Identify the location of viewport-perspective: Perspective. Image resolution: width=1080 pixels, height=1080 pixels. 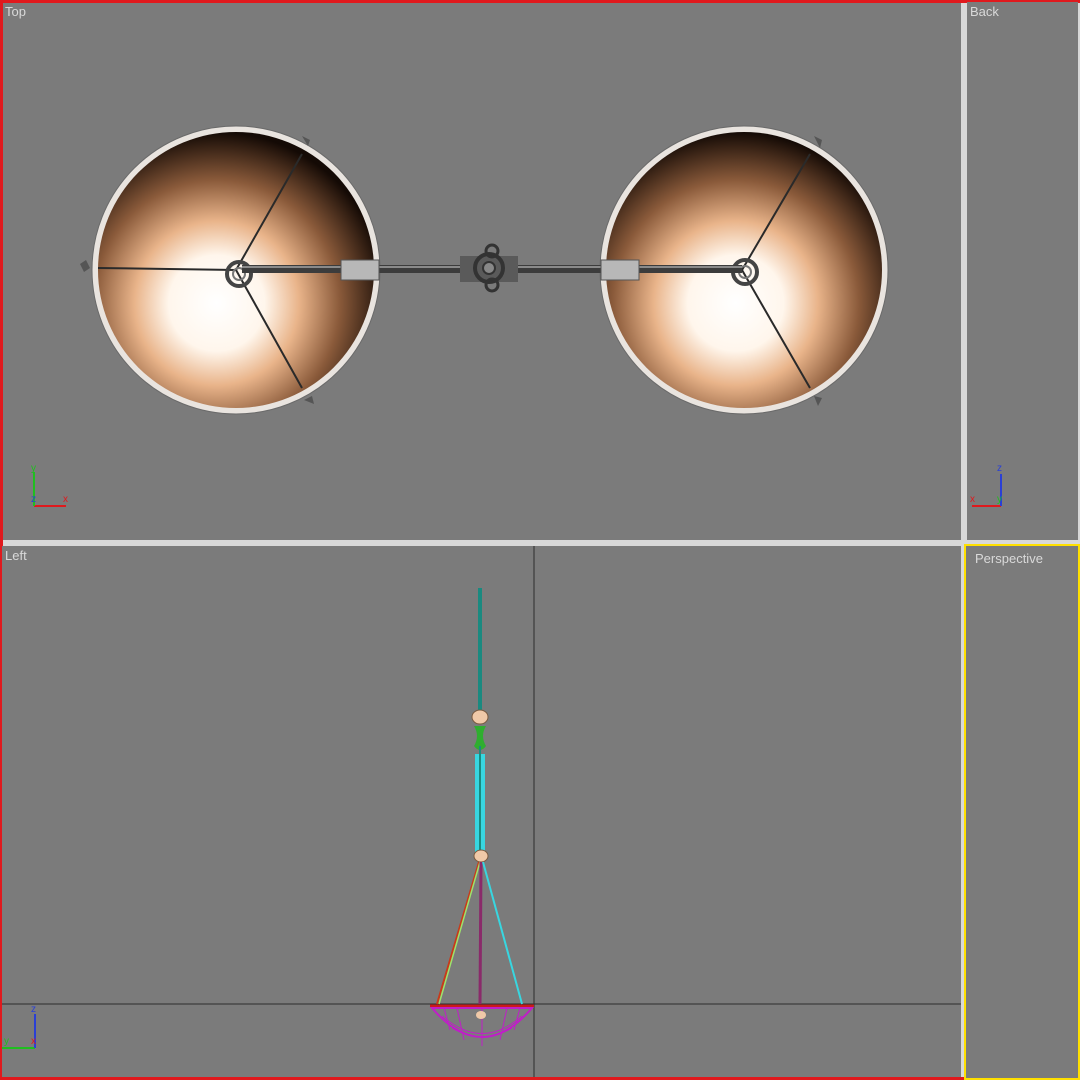
(1022, 812).